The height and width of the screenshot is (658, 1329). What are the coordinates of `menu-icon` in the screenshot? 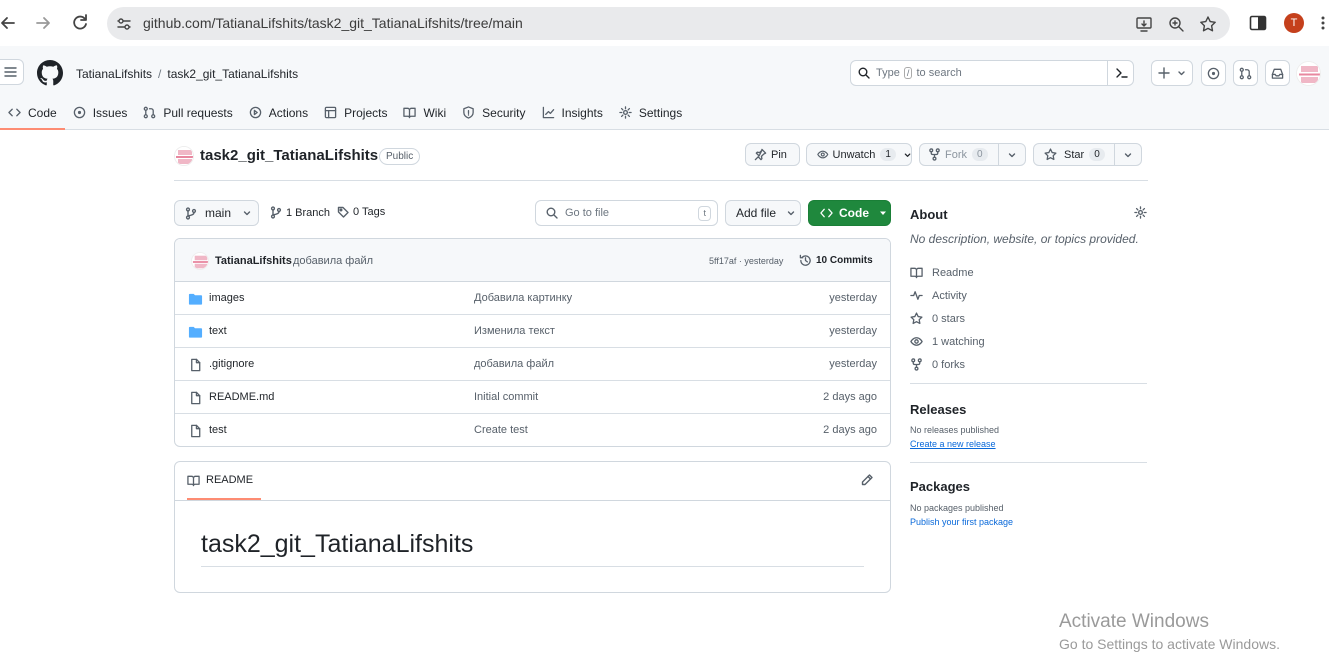 It's located at (10, 72).